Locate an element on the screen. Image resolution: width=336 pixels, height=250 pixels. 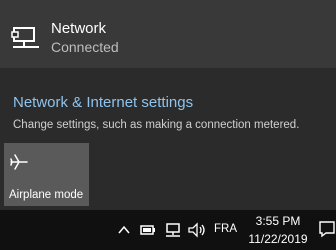
airplane-mode-label: Airplane mode is located at coordinates (46, 195).